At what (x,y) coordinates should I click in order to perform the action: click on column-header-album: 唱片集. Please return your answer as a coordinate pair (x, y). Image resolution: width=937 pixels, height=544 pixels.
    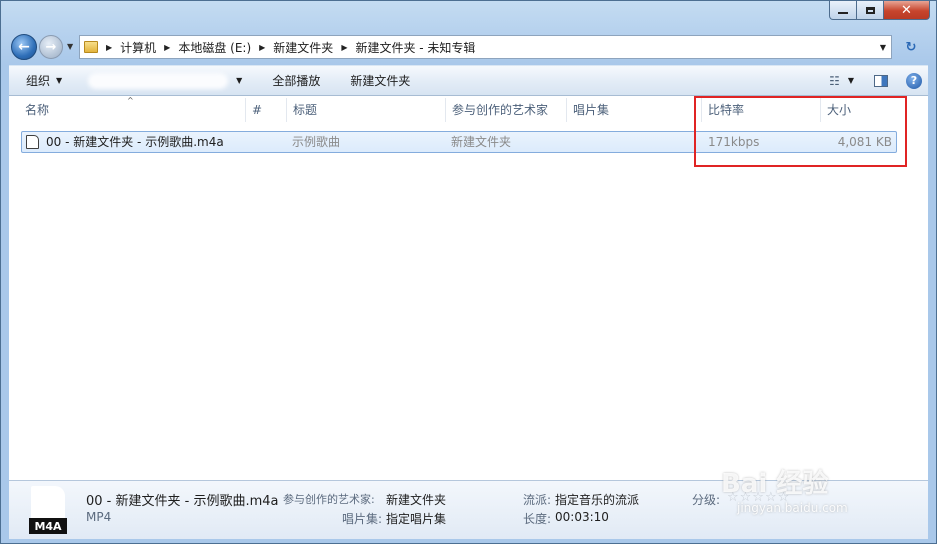
    Looking at the image, I should click on (634, 110).